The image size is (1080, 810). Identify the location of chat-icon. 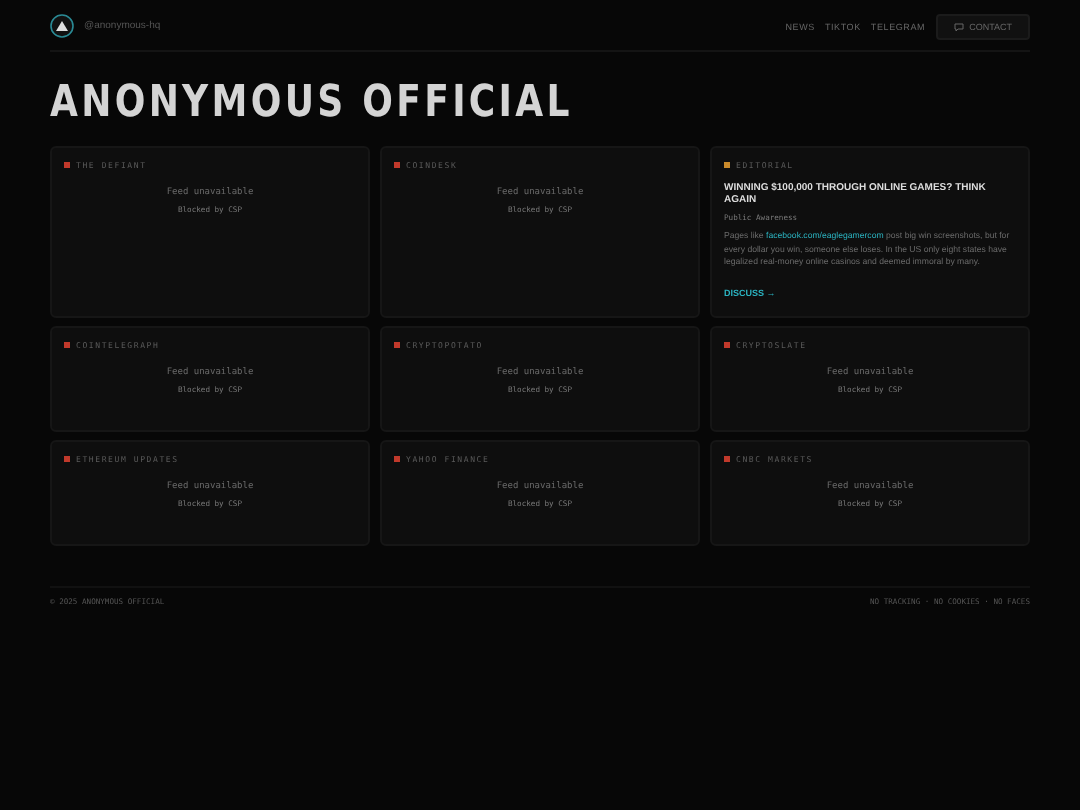
(958, 26).